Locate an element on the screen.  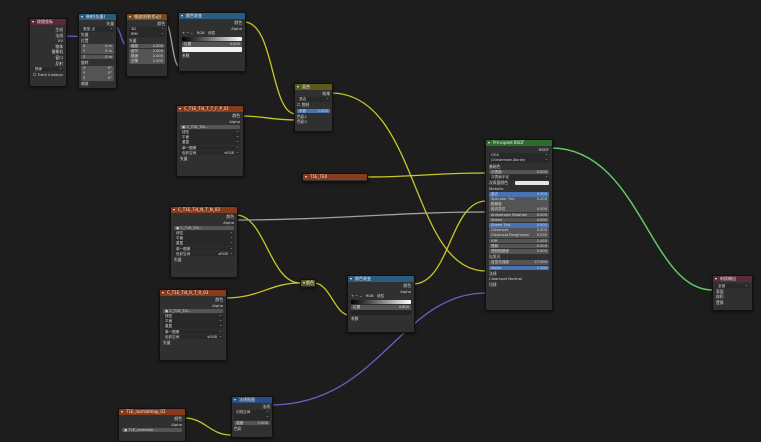
noise-param-field: 空隙 2.000 is located at coordinates (147, 61).